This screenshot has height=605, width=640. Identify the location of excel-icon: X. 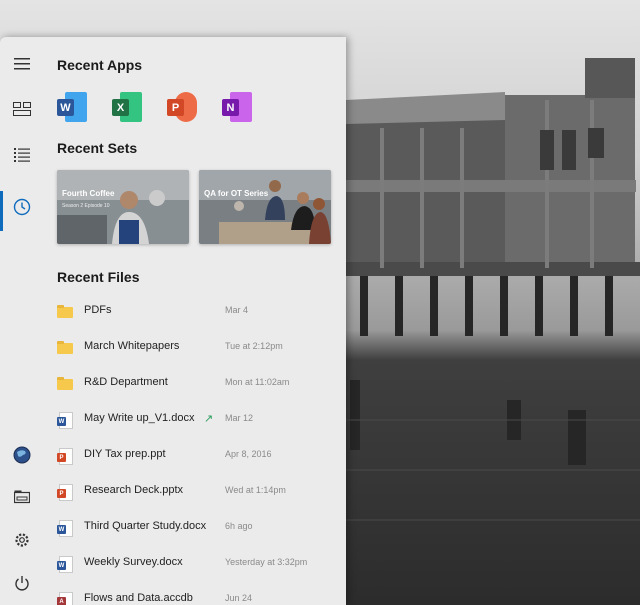
(120, 107).